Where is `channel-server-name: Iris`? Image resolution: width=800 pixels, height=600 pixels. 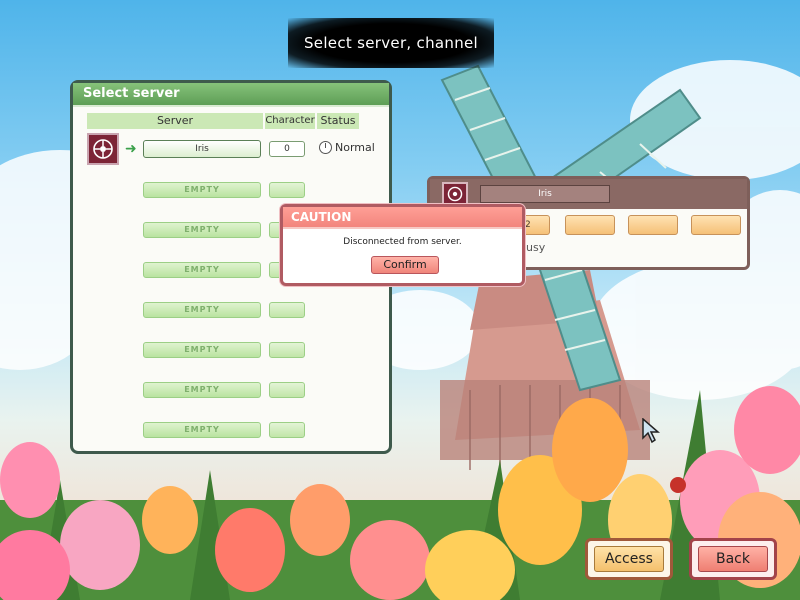
channel-server-name: Iris is located at coordinates (545, 194).